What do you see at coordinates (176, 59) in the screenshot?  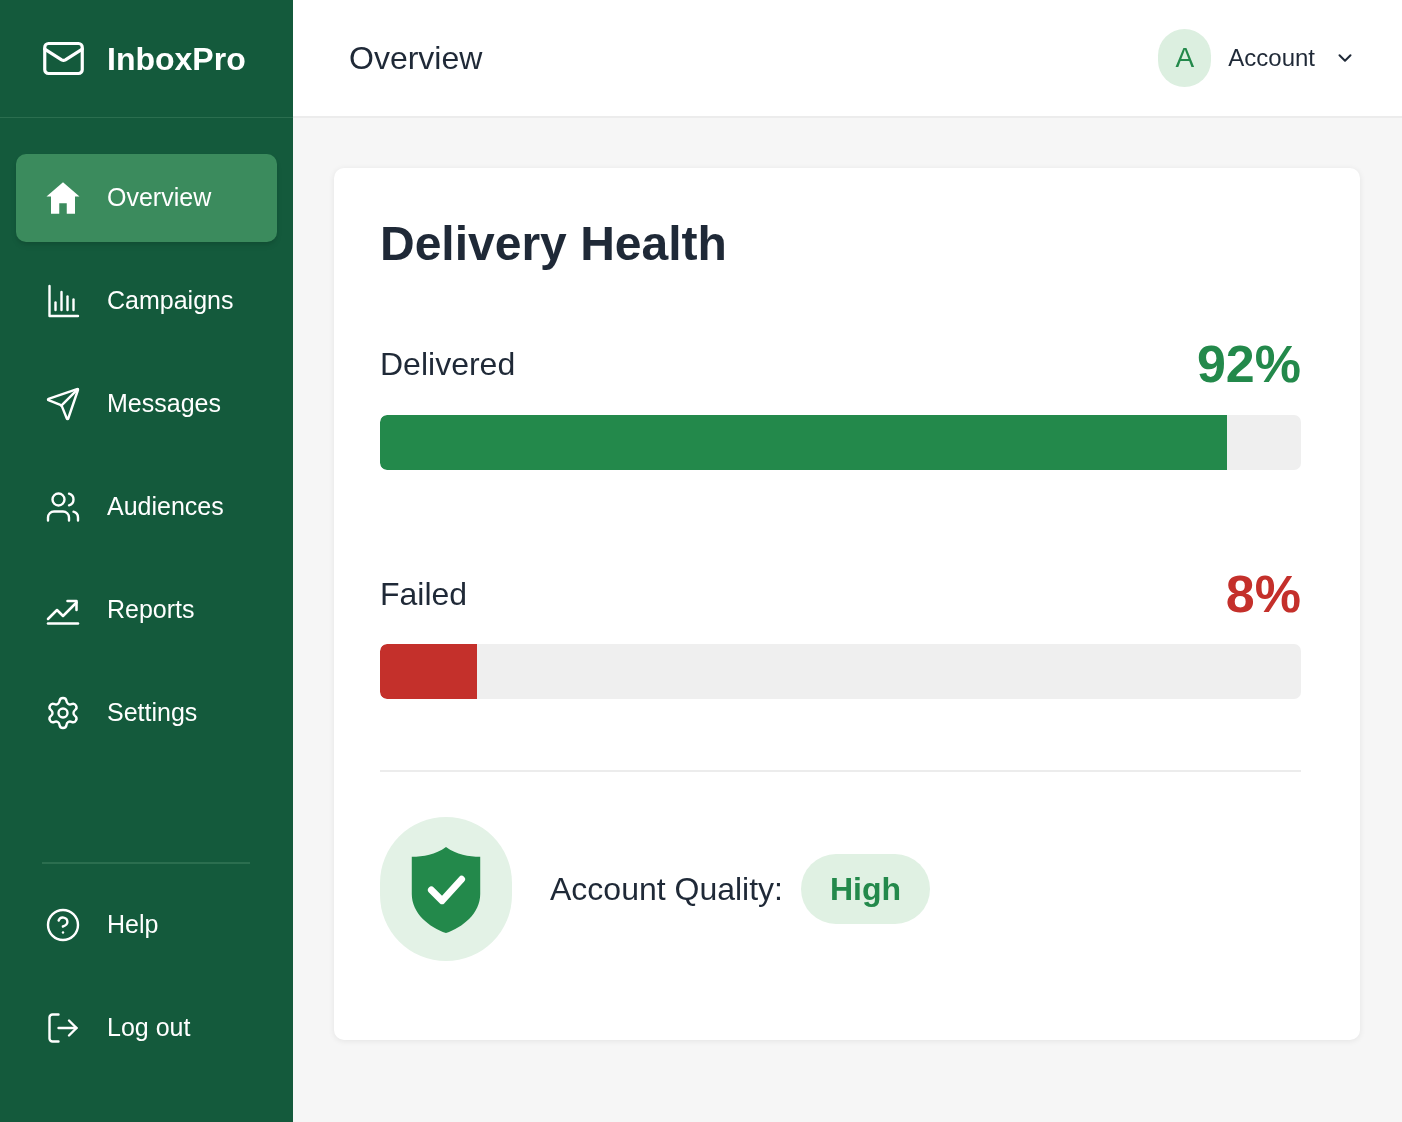 I see `brand-name: InboxPro` at bounding box center [176, 59].